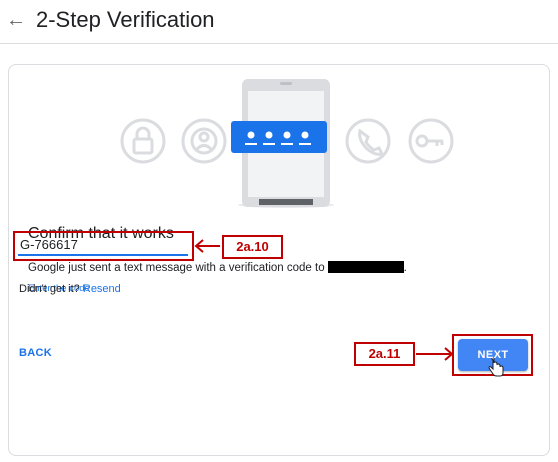  What do you see at coordinates (496, 367) in the screenshot?
I see `hand-cursor-icon` at bounding box center [496, 367].